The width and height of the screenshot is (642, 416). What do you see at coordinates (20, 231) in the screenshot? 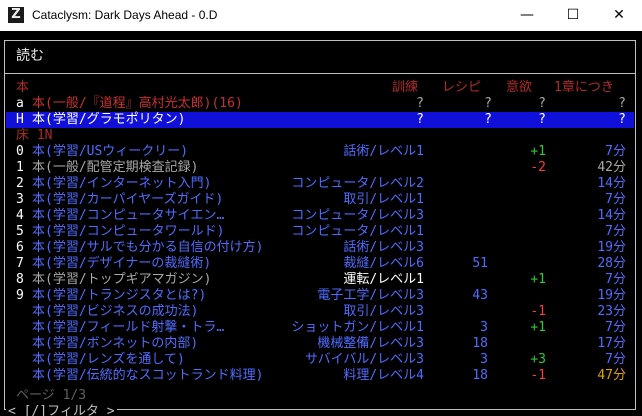
I see `item-hotkey: 5` at bounding box center [20, 231].